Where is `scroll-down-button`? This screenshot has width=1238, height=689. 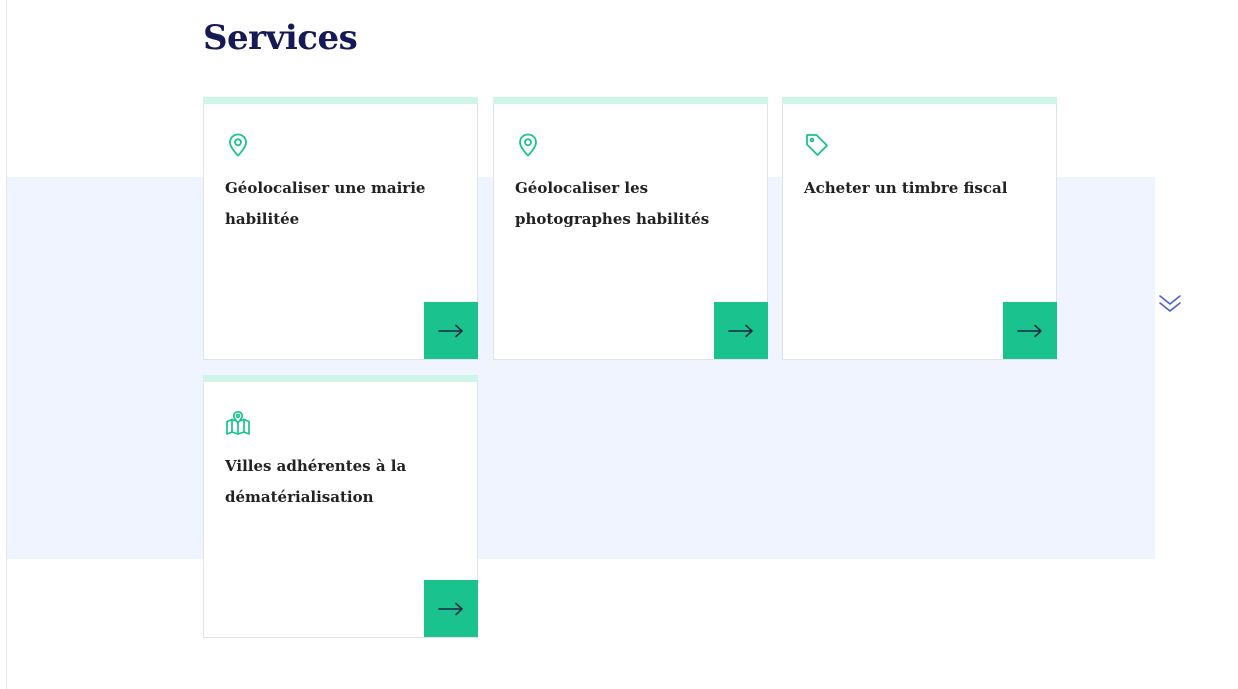 scroll-down-button is located at coordinates (1170, 304).